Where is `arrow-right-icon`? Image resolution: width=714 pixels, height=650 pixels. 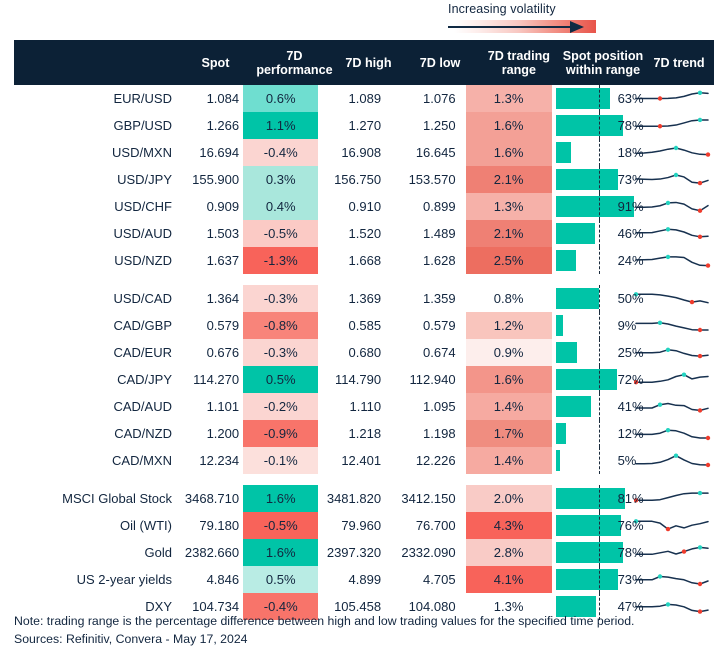 arrow-right-icon is located at coordinates (518, 26).